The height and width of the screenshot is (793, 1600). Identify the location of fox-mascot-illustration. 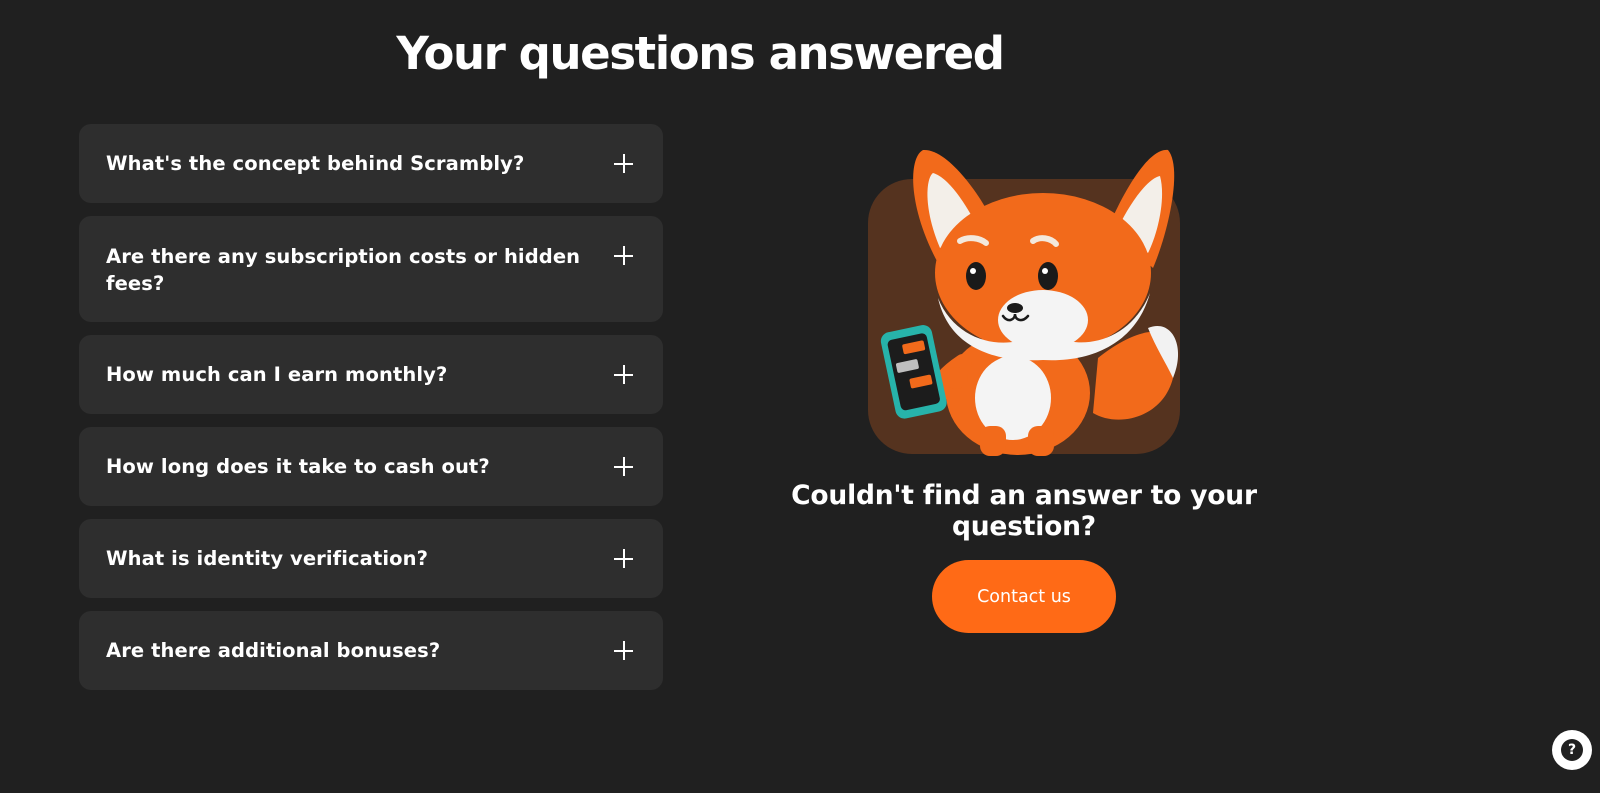
(1029, 302).